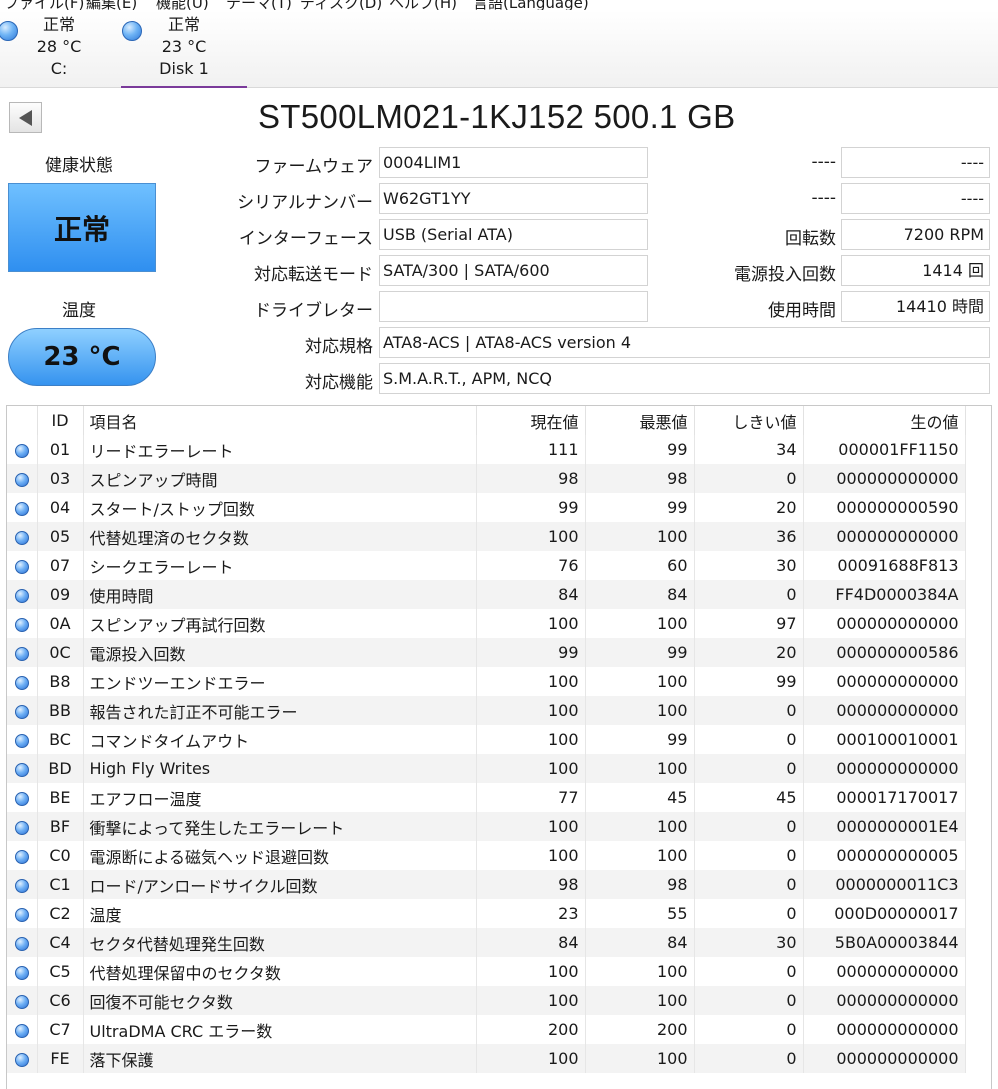 This screenshot has width=998, height=1089. Describe the element at coordinates (749, 623) in the screenshot. I see `threshold-cell: 97` at that location.